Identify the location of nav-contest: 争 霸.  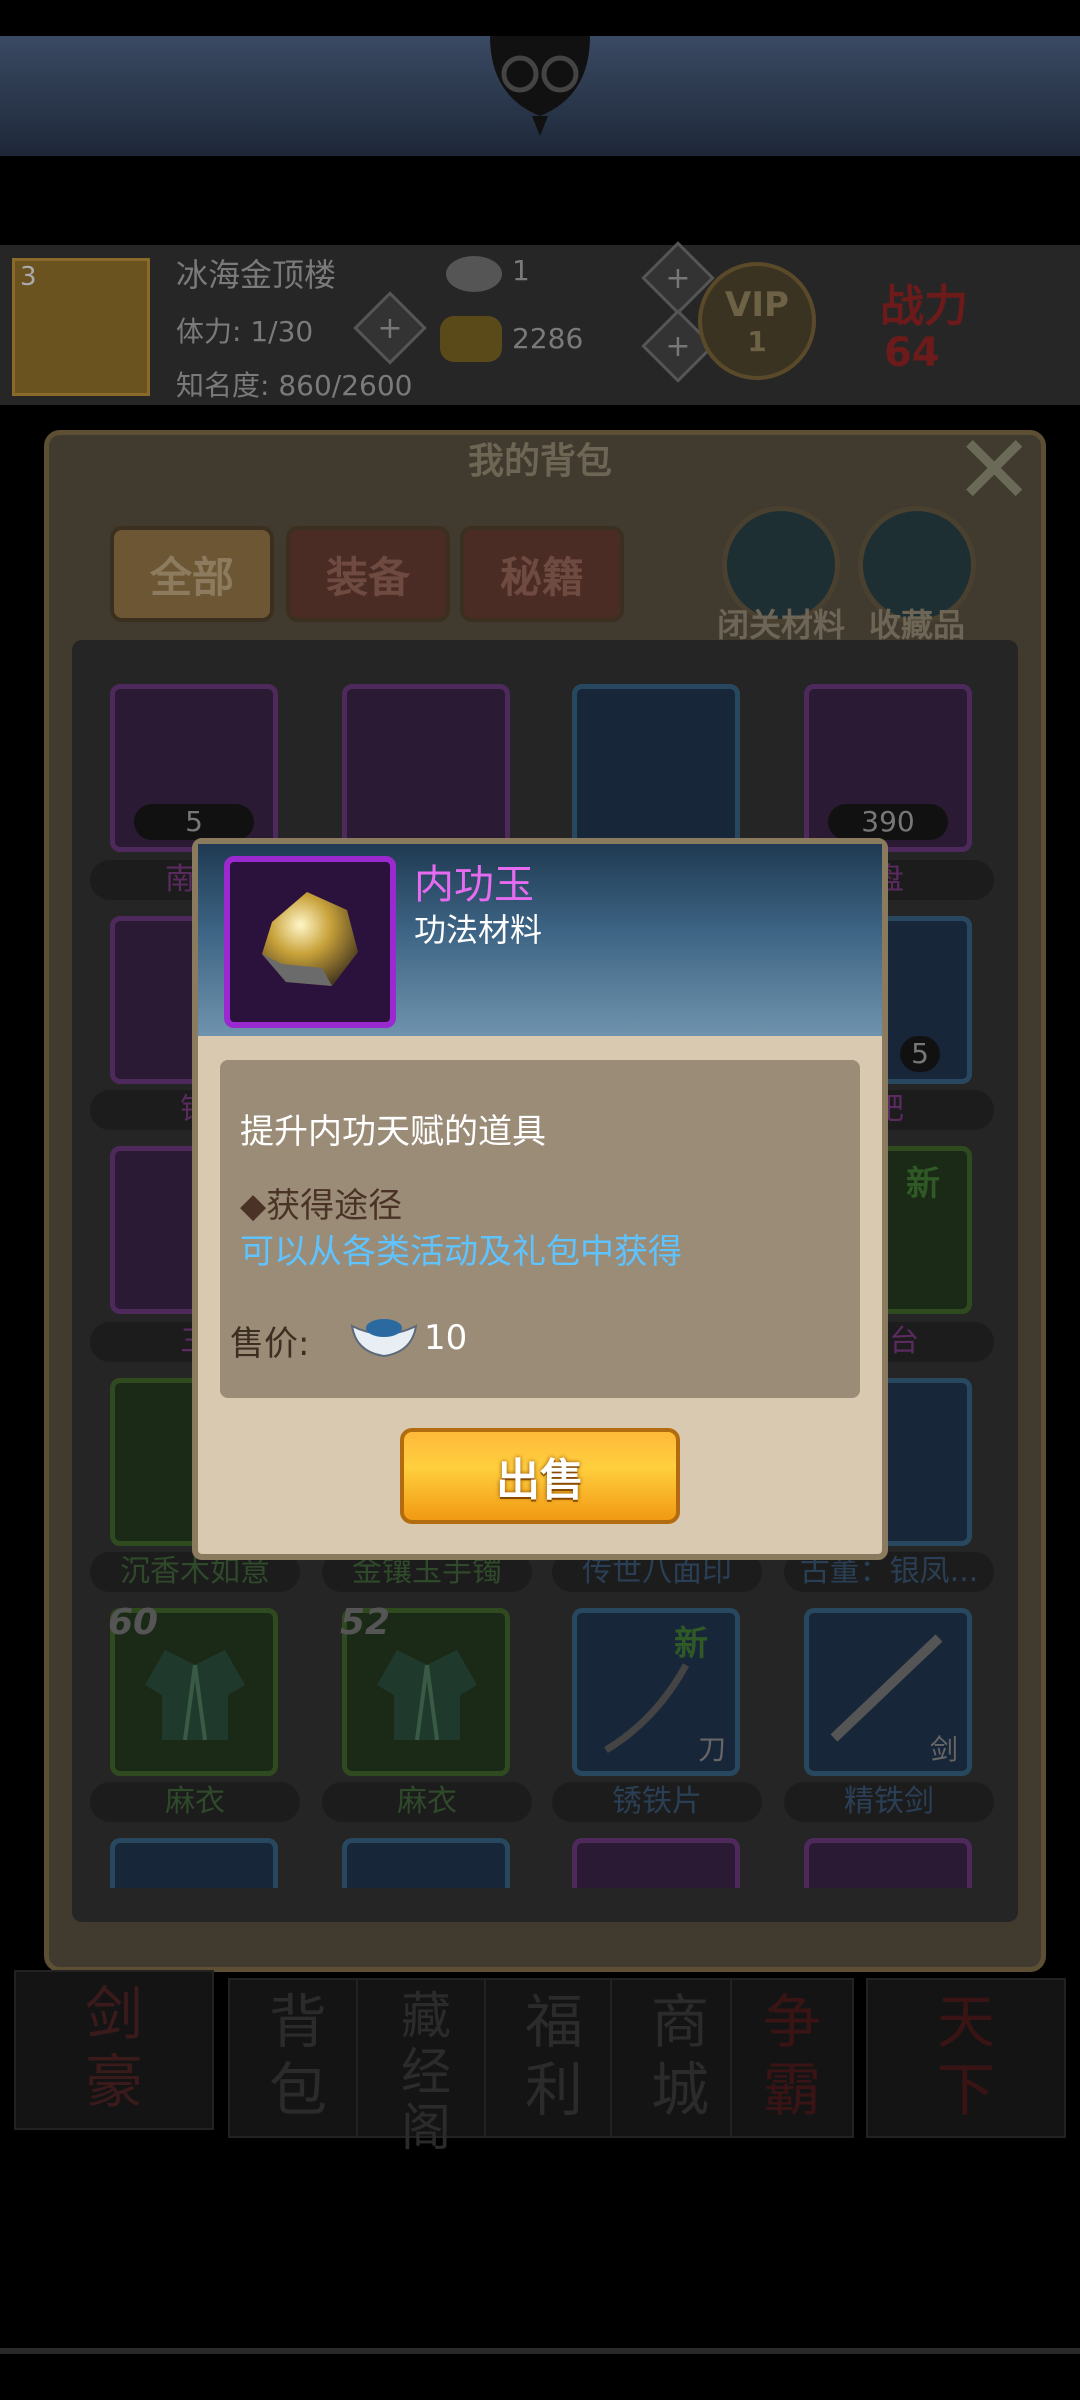
(792, 2058).